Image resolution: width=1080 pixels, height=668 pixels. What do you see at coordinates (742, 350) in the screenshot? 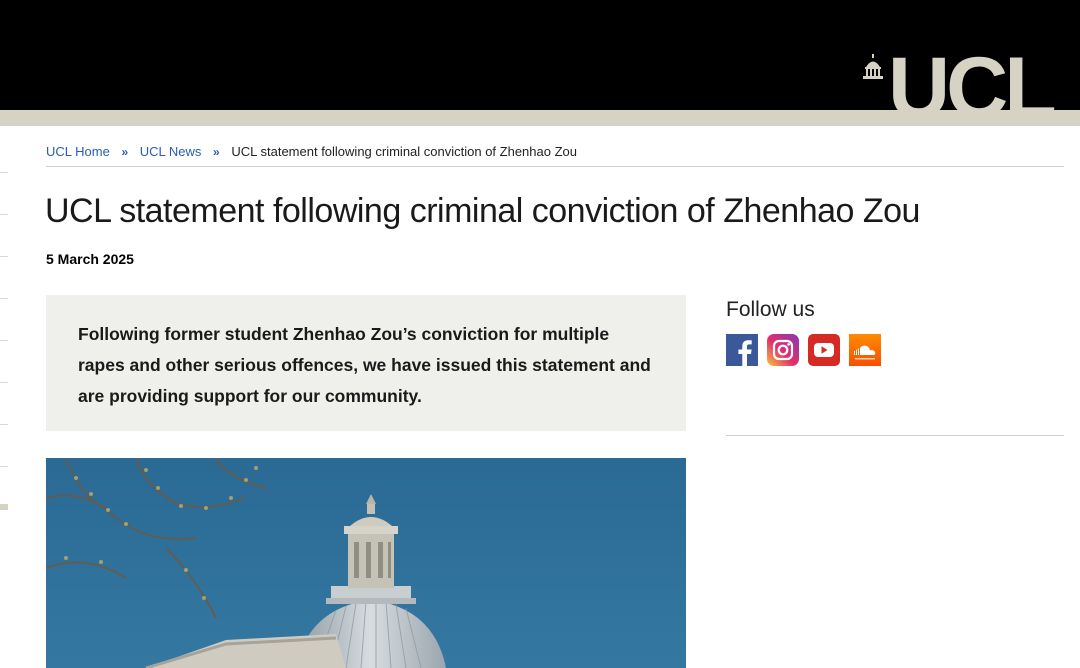
I see `facebook-icon` at bounding box center [742, 350].